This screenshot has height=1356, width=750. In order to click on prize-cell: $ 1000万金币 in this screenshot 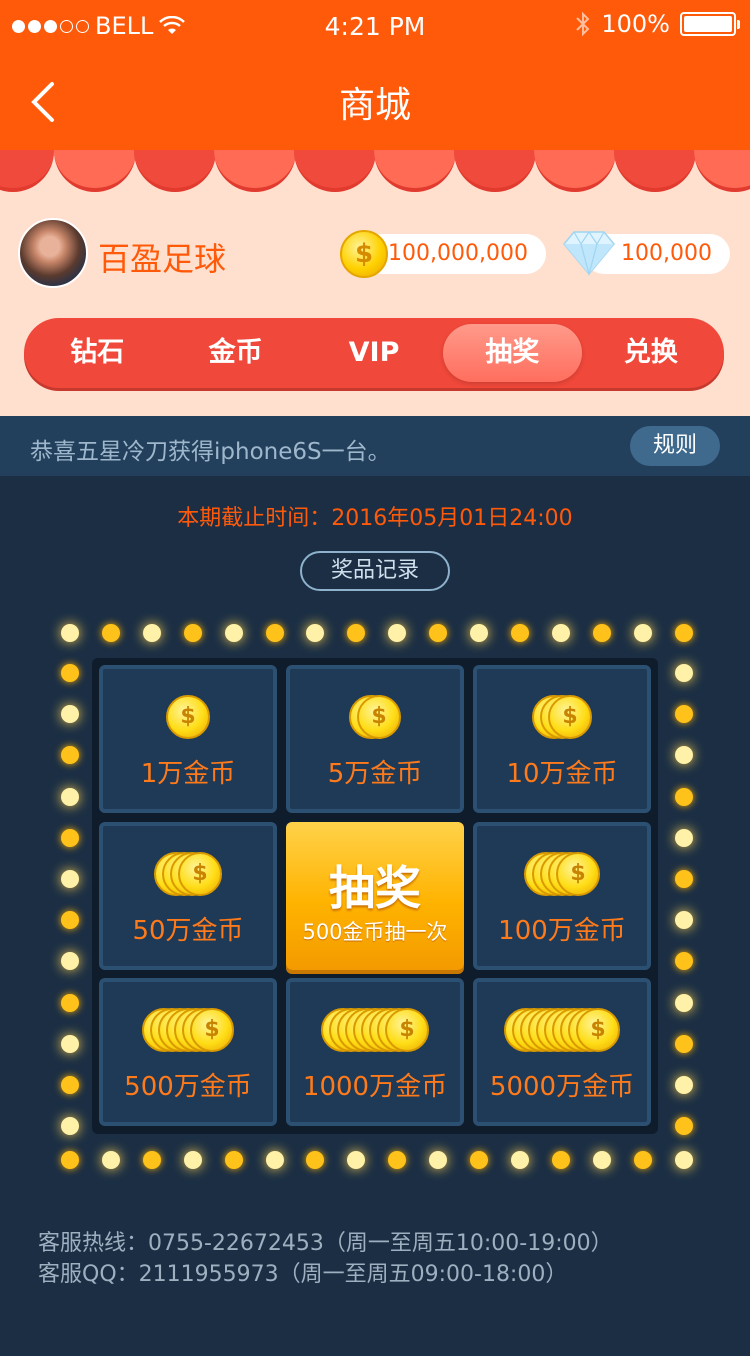, I will do `click(375, 1052)`.